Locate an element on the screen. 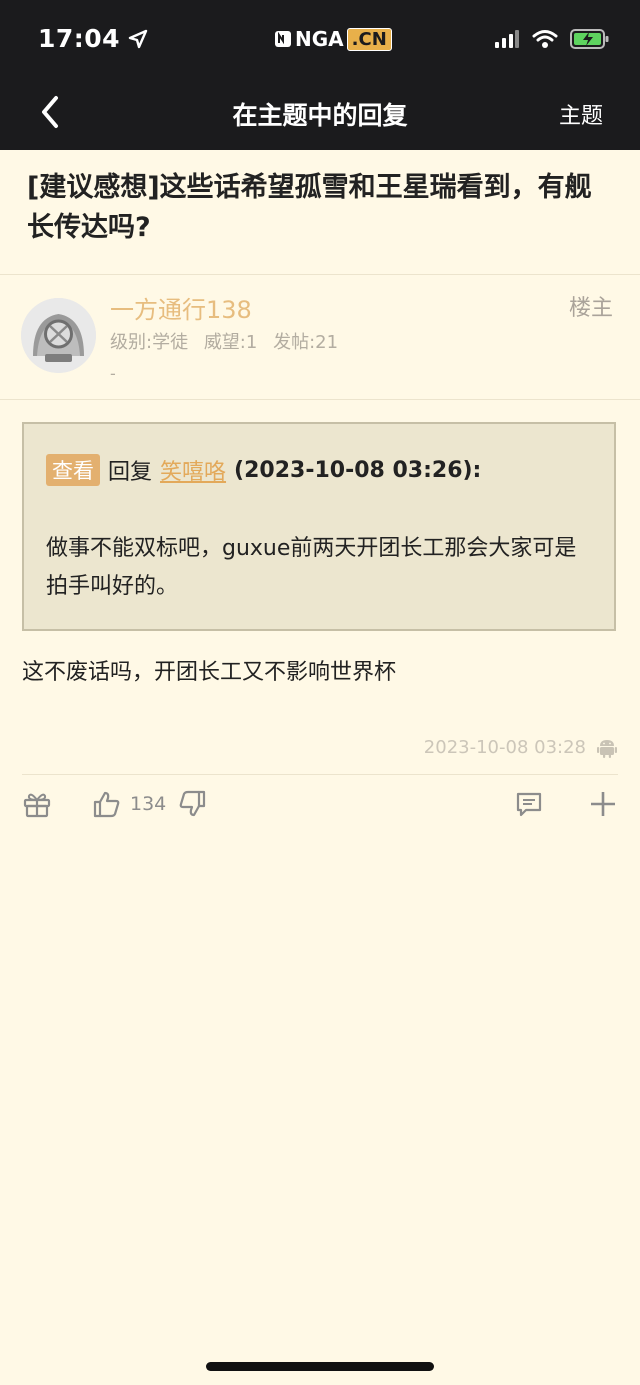  post-timestamp: 2023-10-08 03:28 is located at coordinates (504, 747).